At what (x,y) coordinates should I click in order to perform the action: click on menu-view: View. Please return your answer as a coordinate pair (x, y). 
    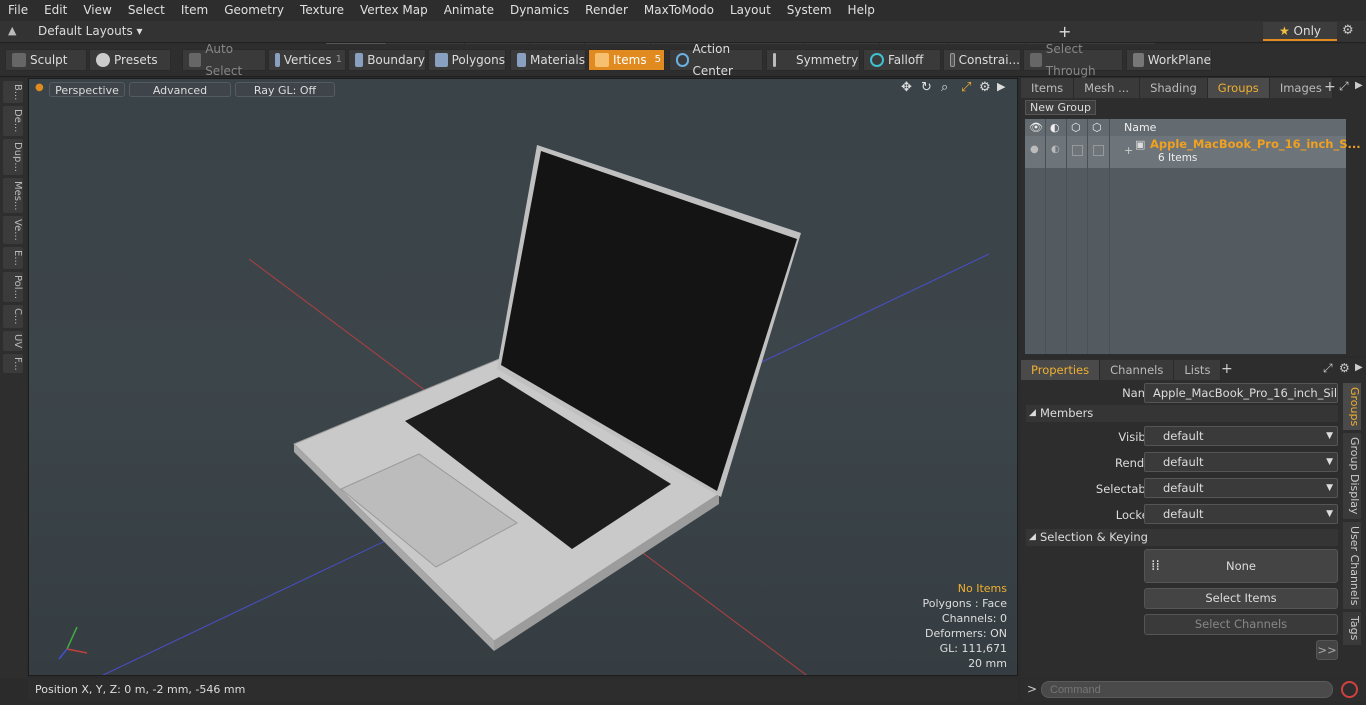
    Looking at the image, I should click on (97, 10).